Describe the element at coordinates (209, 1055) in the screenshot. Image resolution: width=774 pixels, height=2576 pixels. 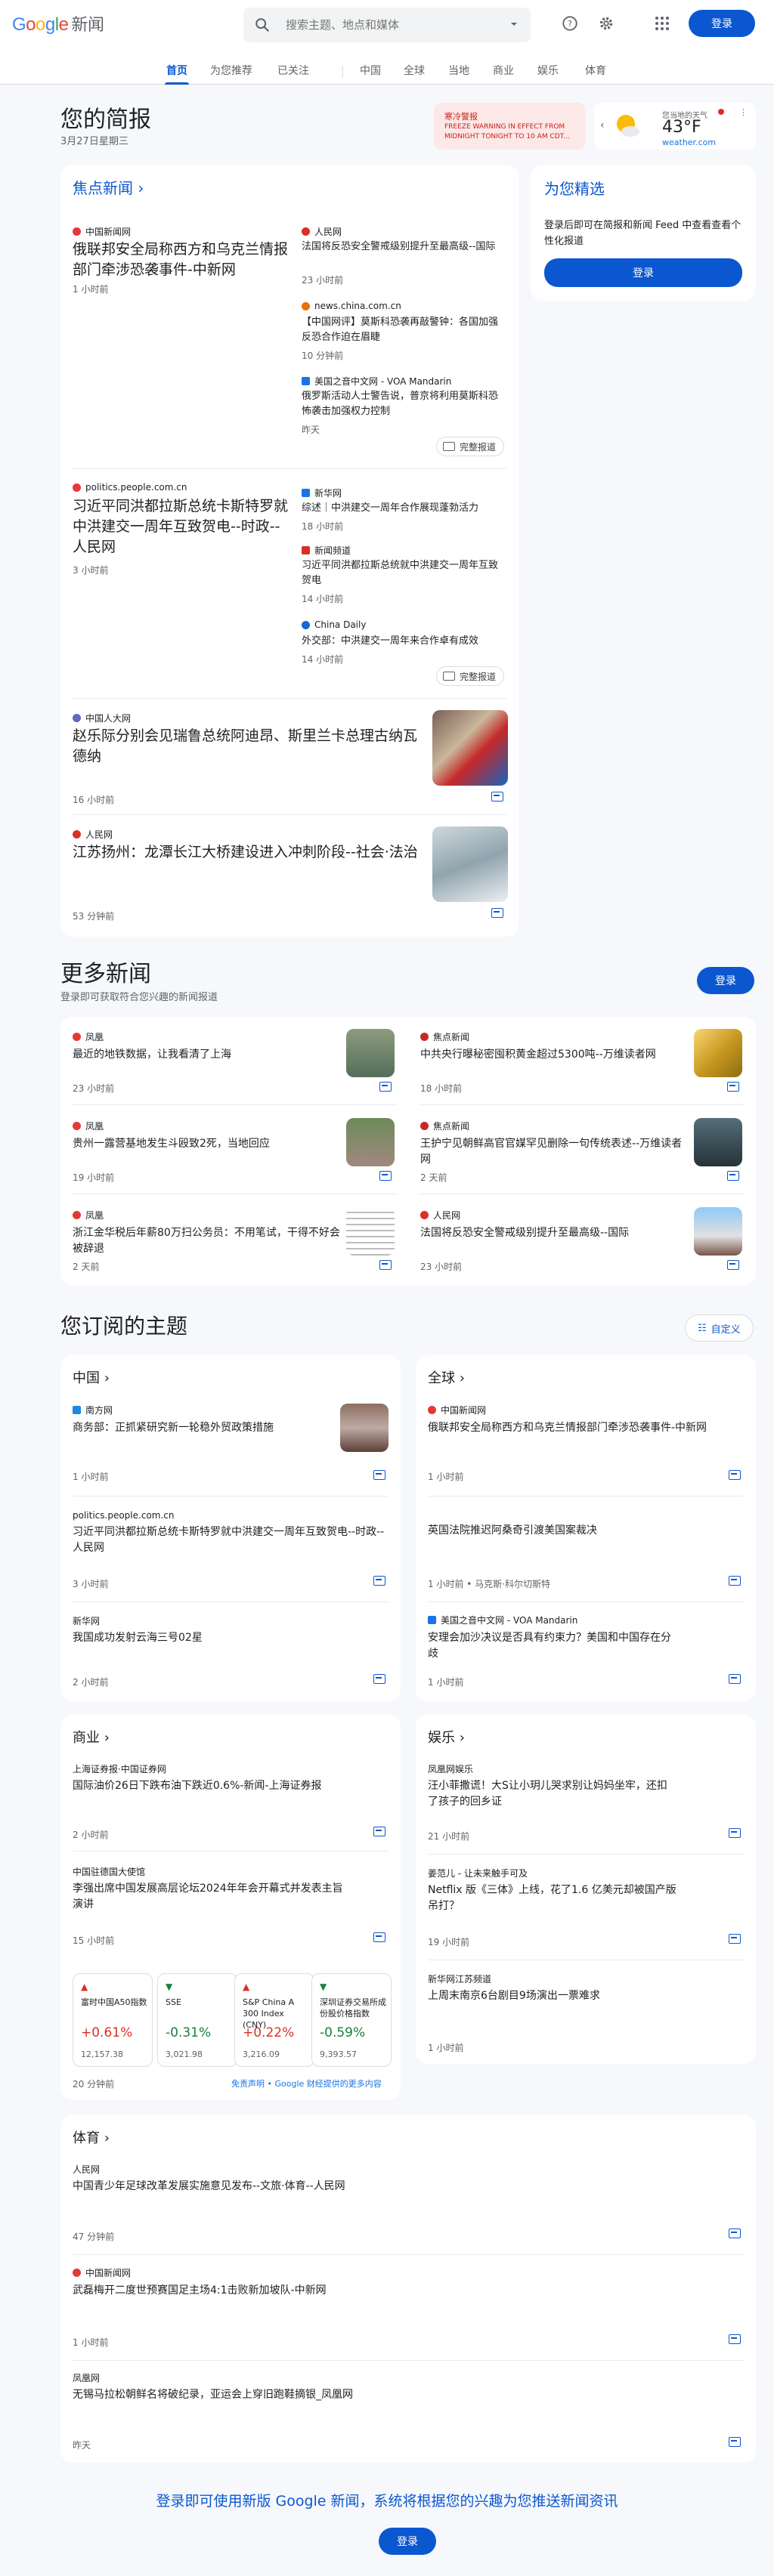
I see `story-headline: 最近的地铁数据，让我看清了上海` at that location.